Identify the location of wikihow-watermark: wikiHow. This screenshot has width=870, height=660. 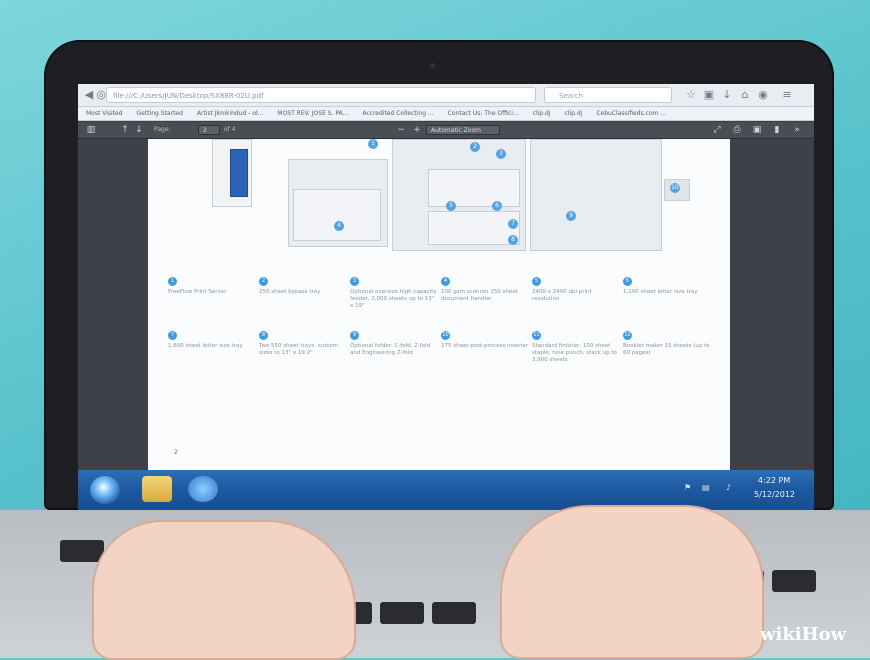
(803, 634).